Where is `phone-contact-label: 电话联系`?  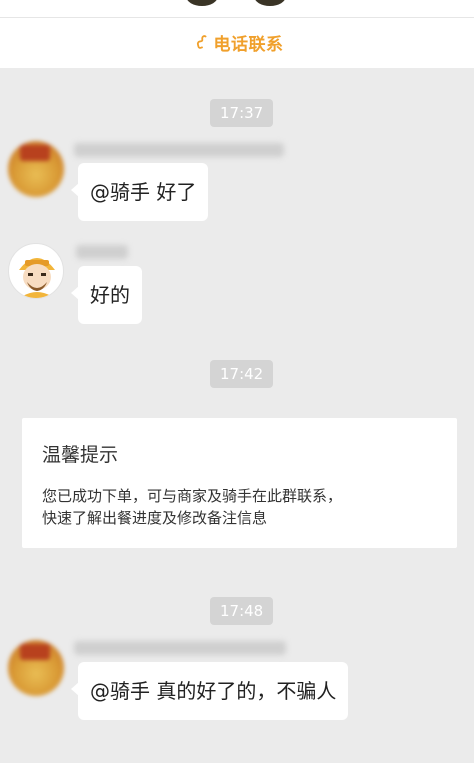 phone-contact-label: 电话联系 is located at coordinates (248, 44).